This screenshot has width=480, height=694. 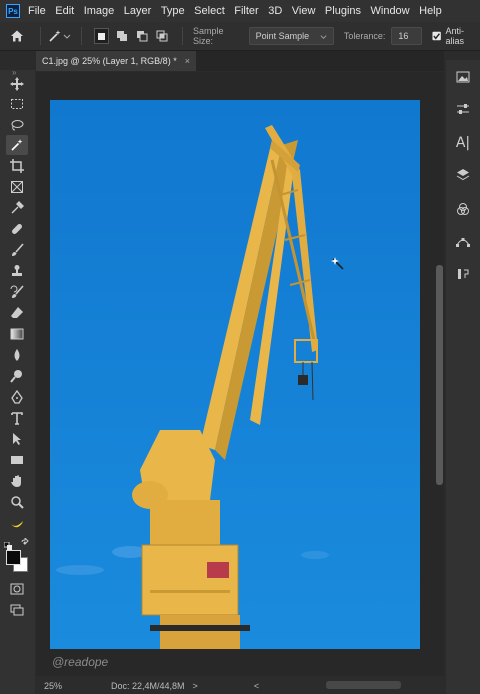 I want to click on menu-edit: Edit, so click(x=64, y=11).